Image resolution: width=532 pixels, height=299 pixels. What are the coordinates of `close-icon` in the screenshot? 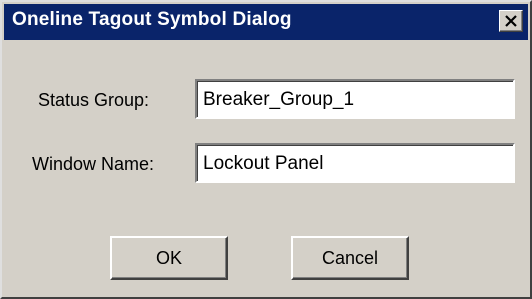 It's located at (511, 21).